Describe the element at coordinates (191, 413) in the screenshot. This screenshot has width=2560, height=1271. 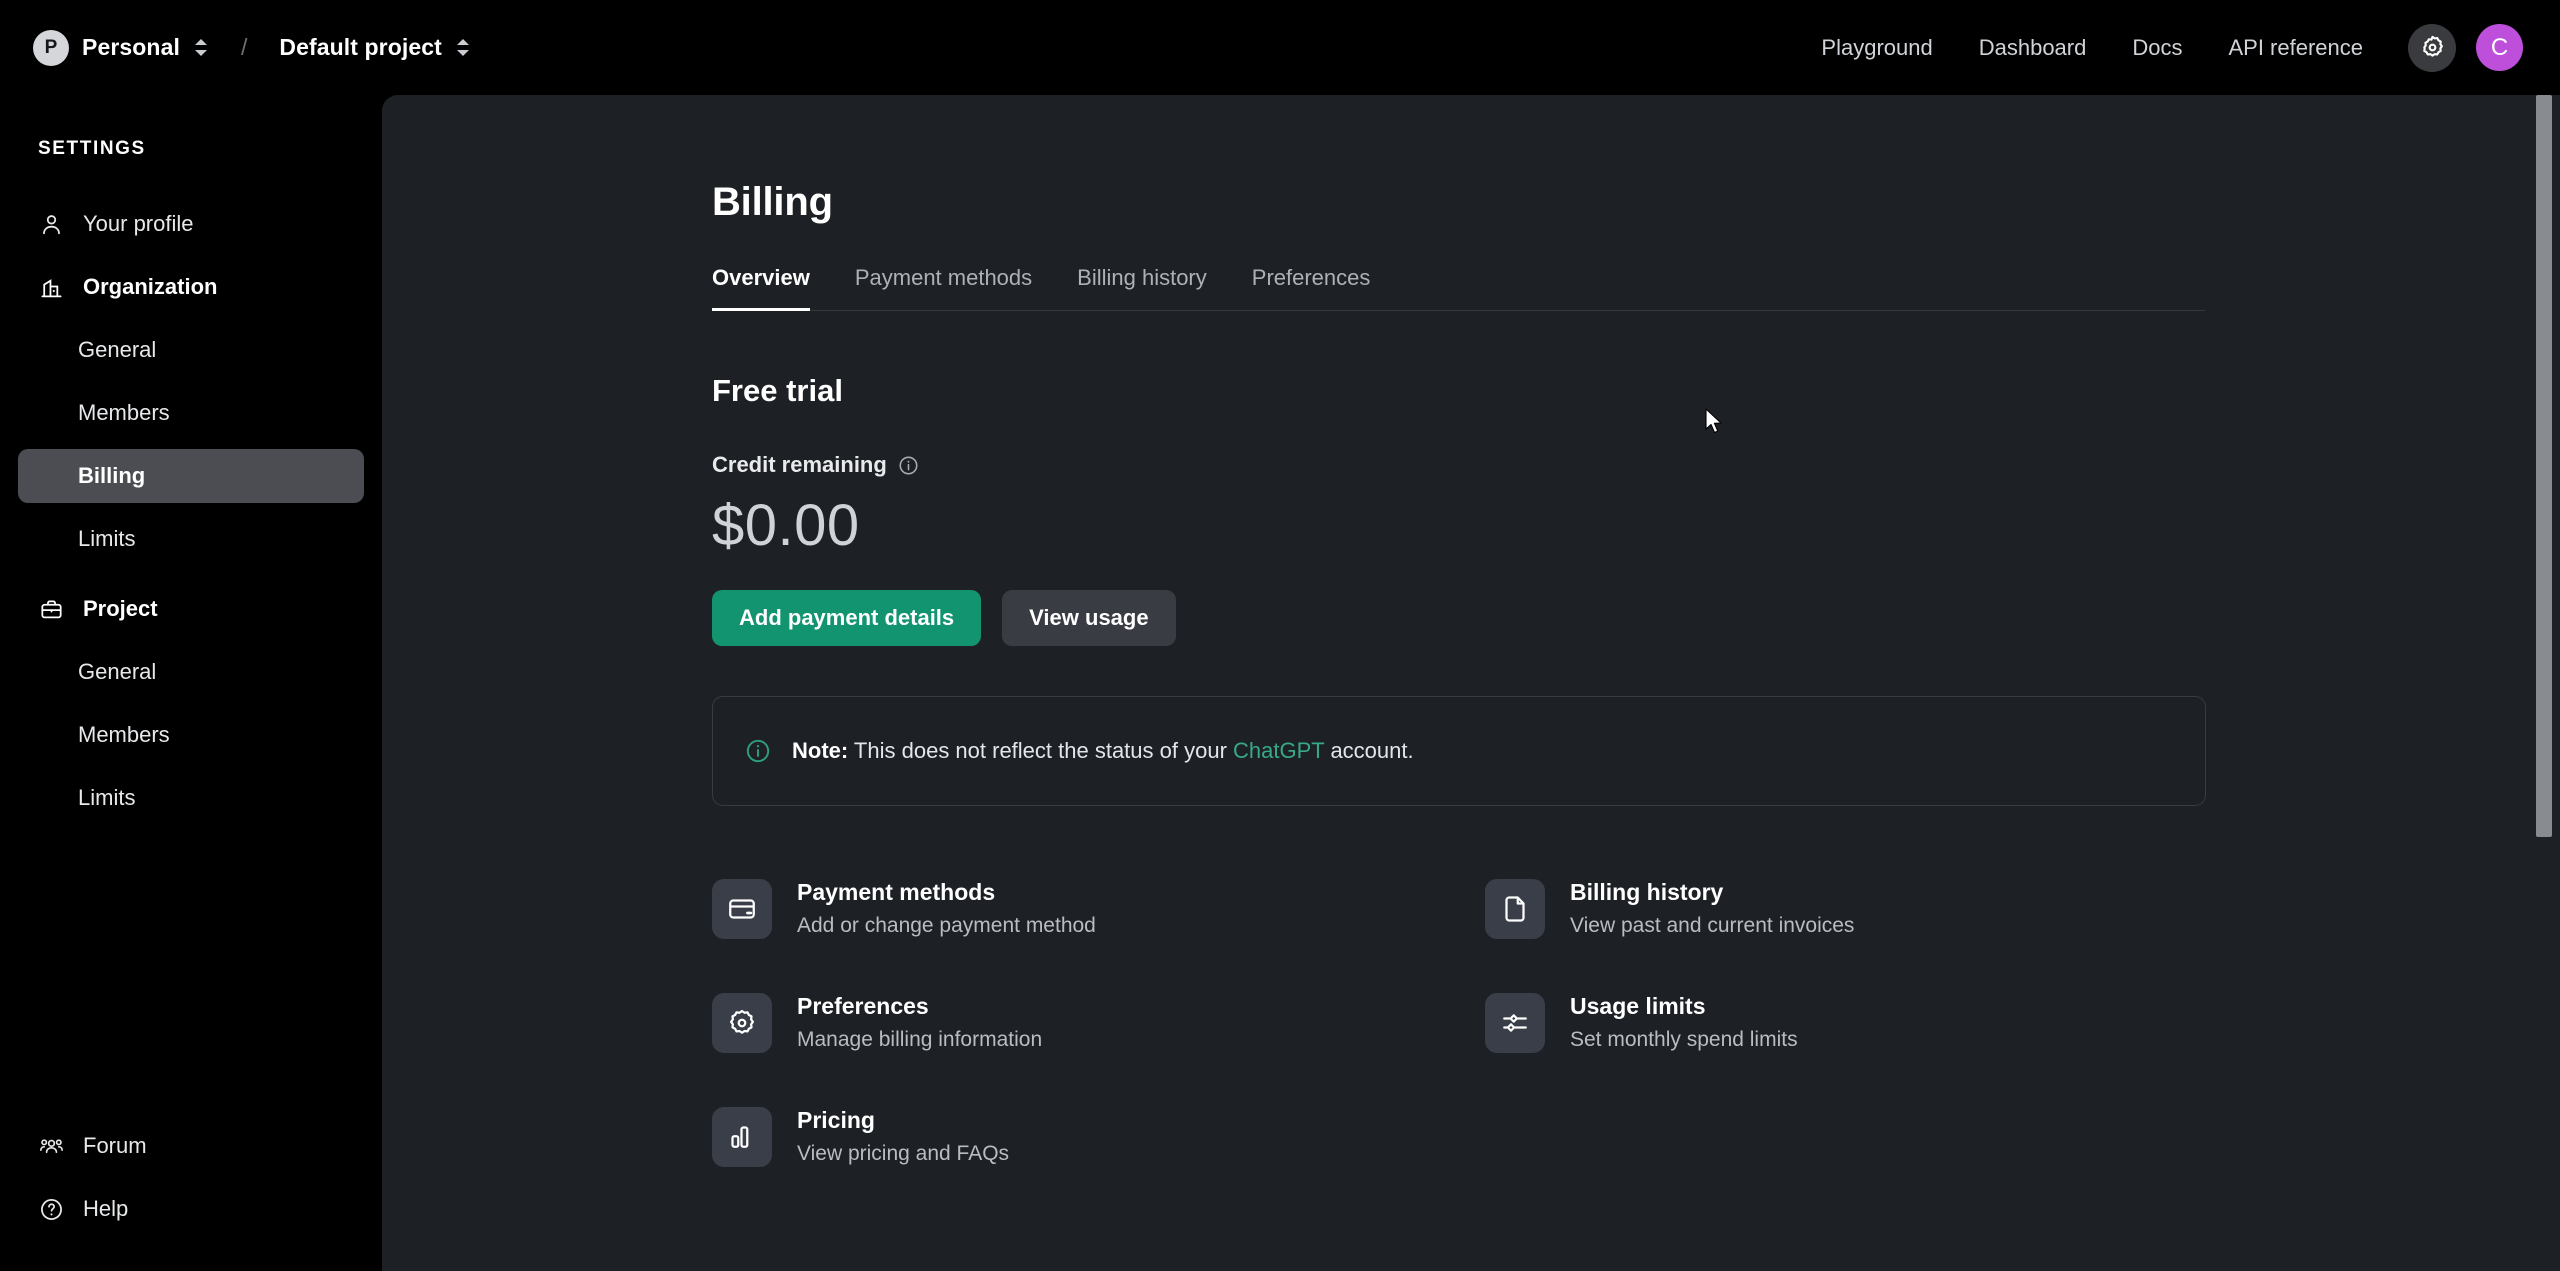
I see `sidebar-item-org-members: Members` at that location.